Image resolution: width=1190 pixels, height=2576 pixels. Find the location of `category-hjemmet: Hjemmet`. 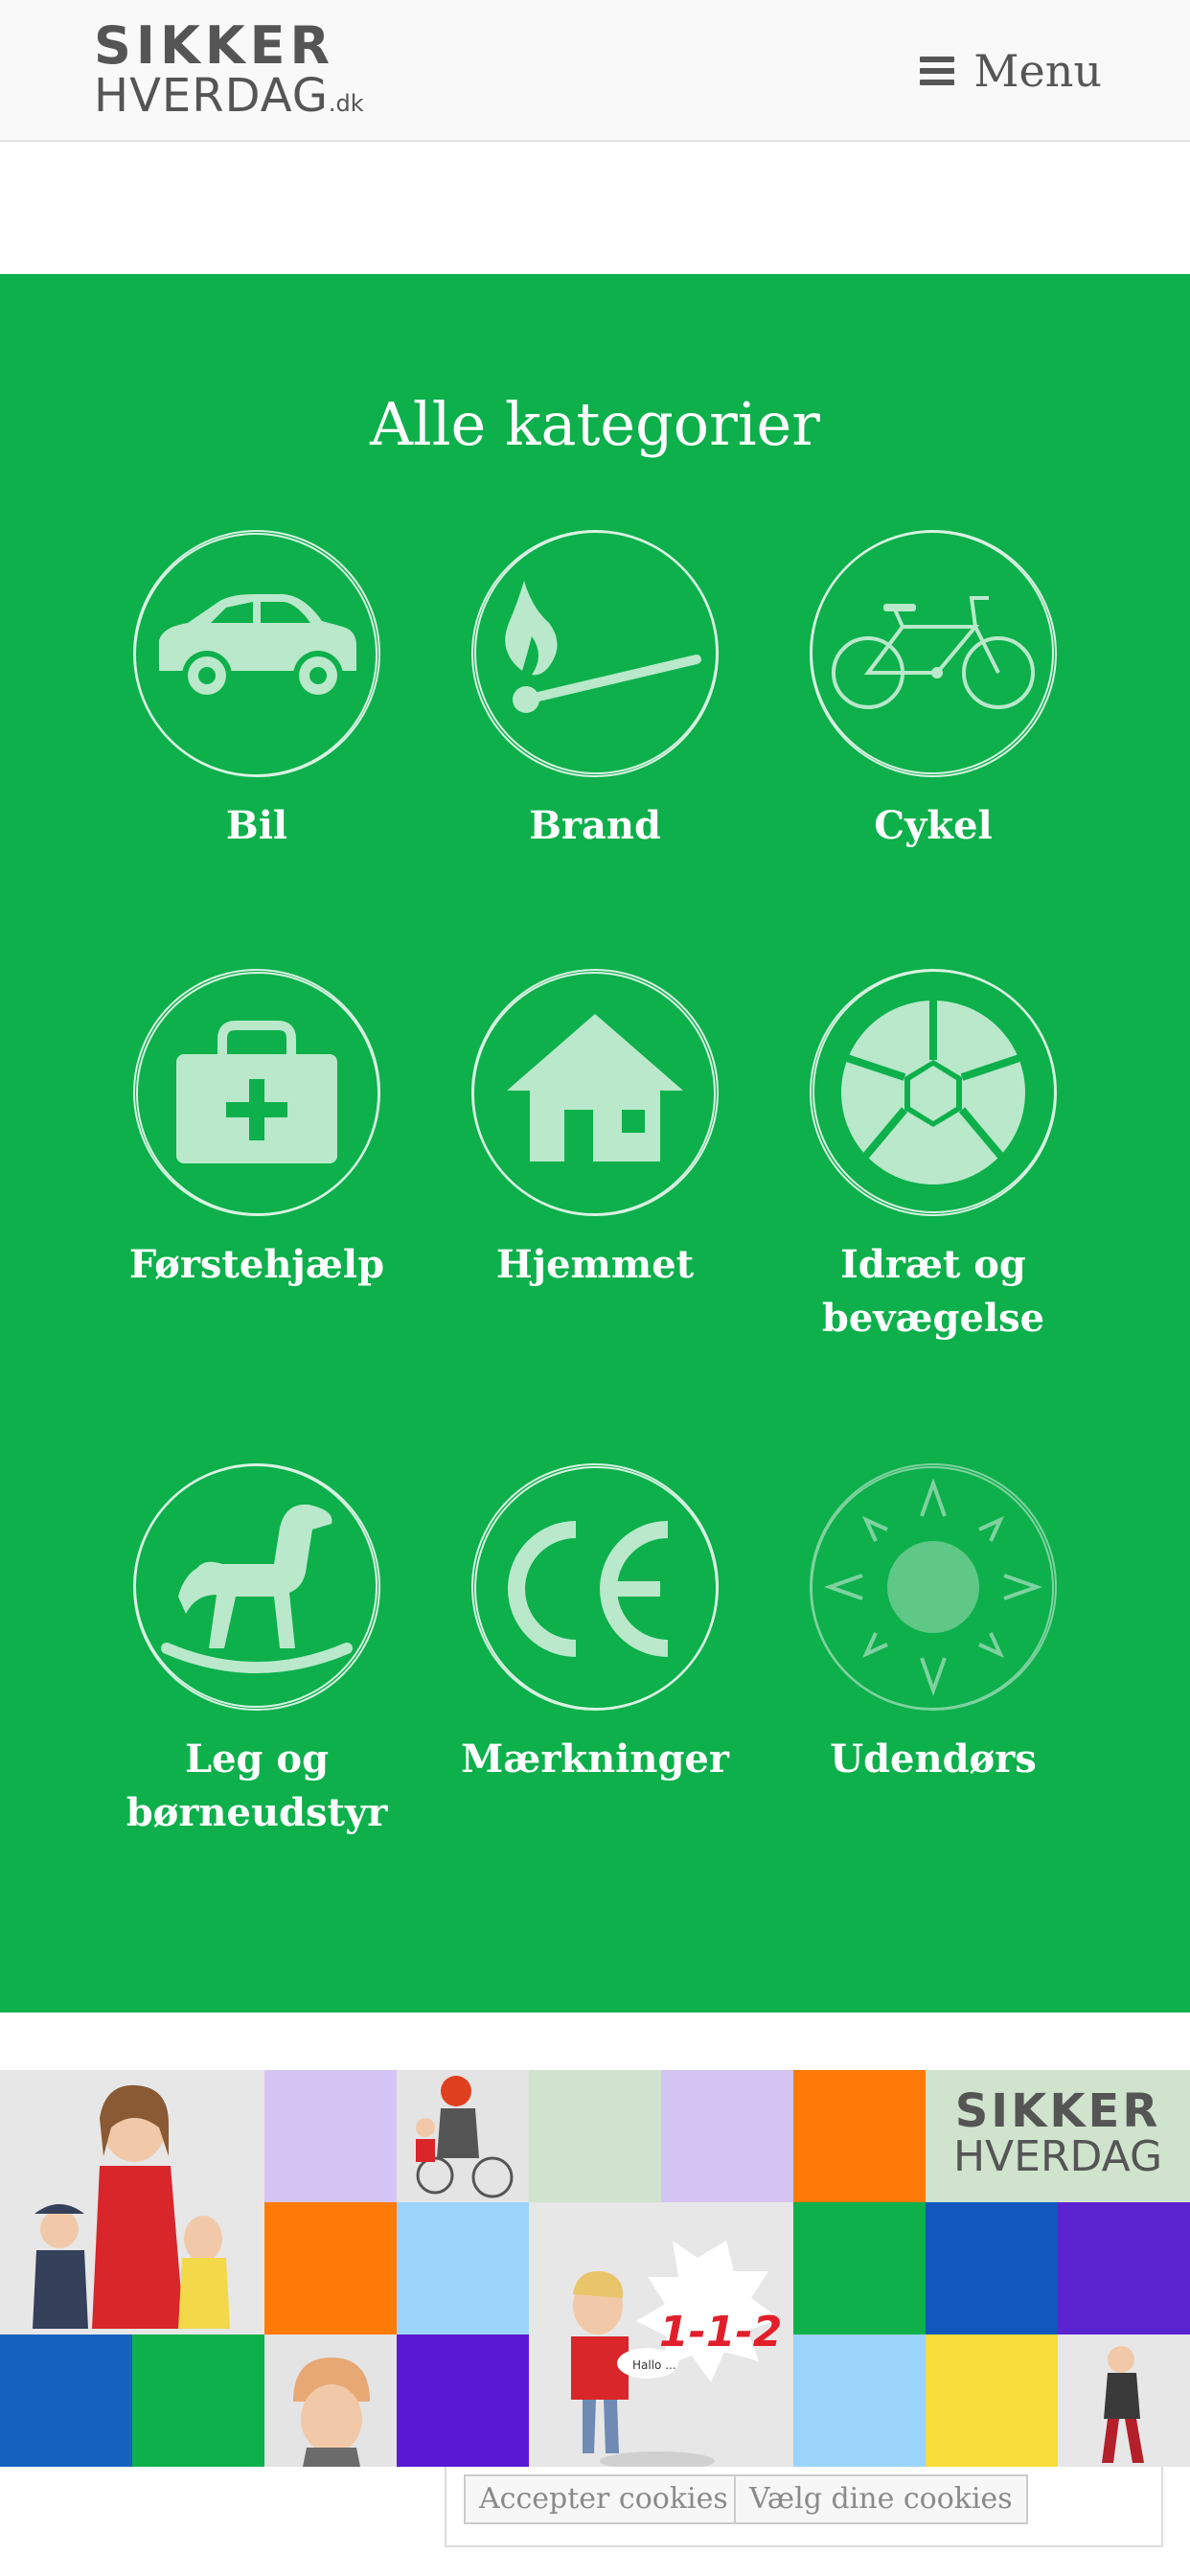

category-hjemmet: Hjemmet is located at coordinates (595, 1129).